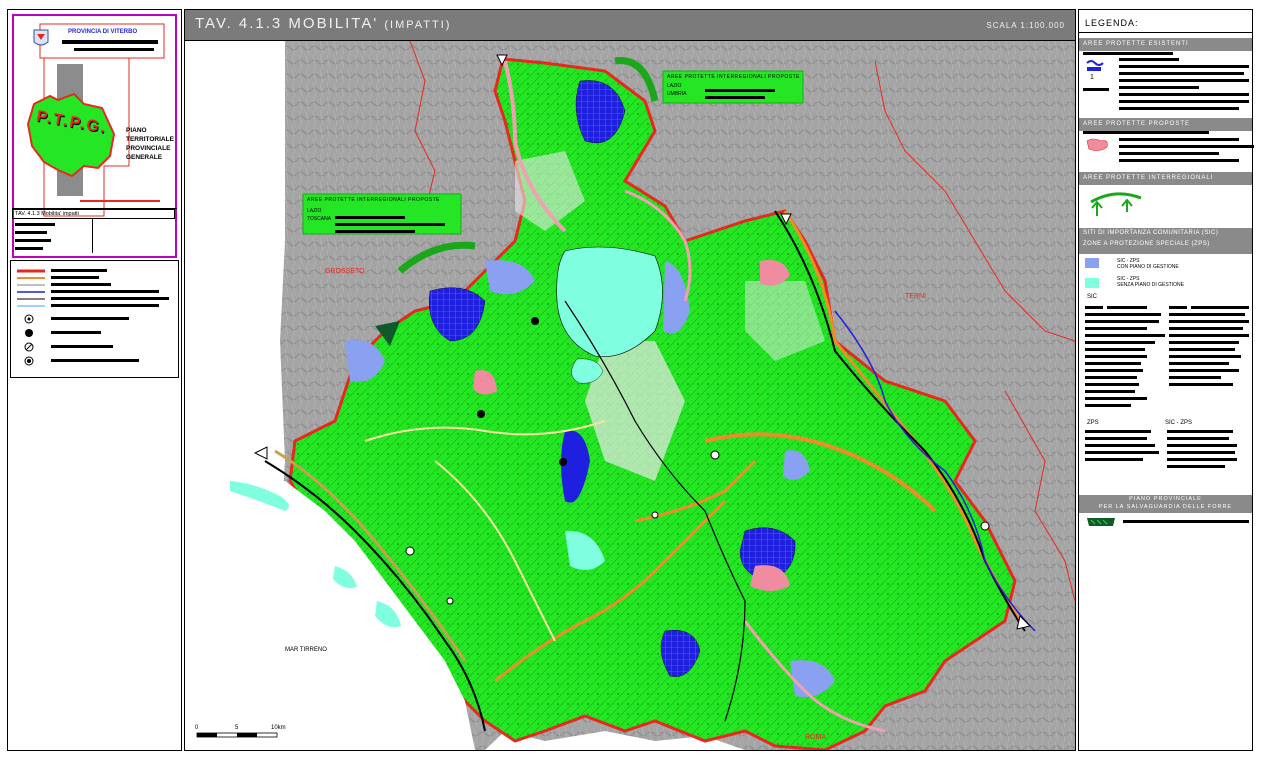 This screenshot has width=1262, height=759. What do you see at coordinates (1092, 297) in the screenshot?
I see `sic-heading: SIC` at bounding box center [1092, 297].